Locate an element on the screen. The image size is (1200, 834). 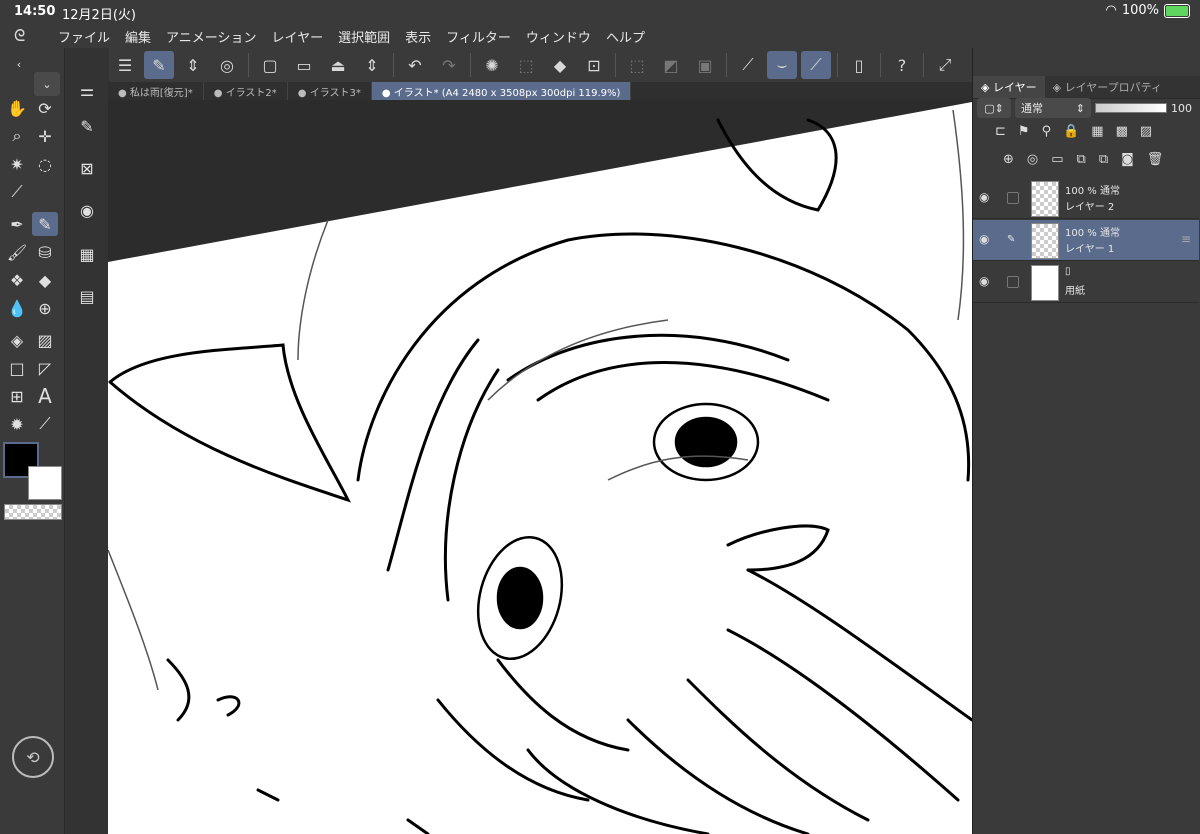
layer-color-select: ▢⇕ is located at coordinates (994, 108).